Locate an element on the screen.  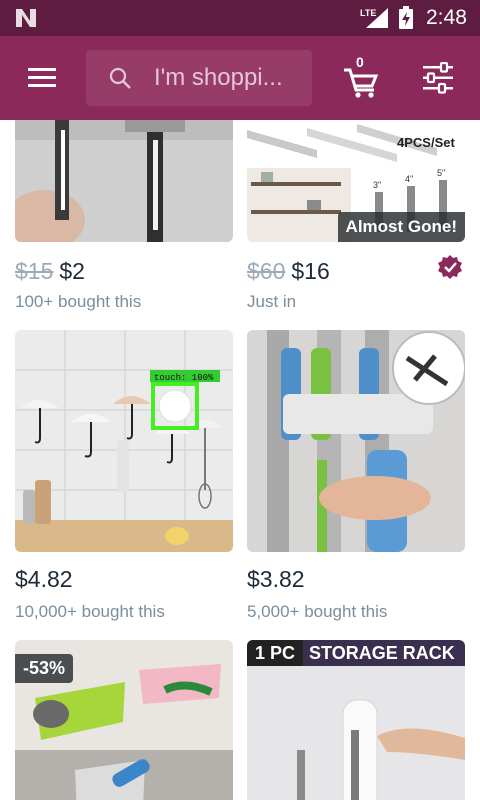
product-banner: 1 PC STORAGE RACK is located at coordinates (356, 653).